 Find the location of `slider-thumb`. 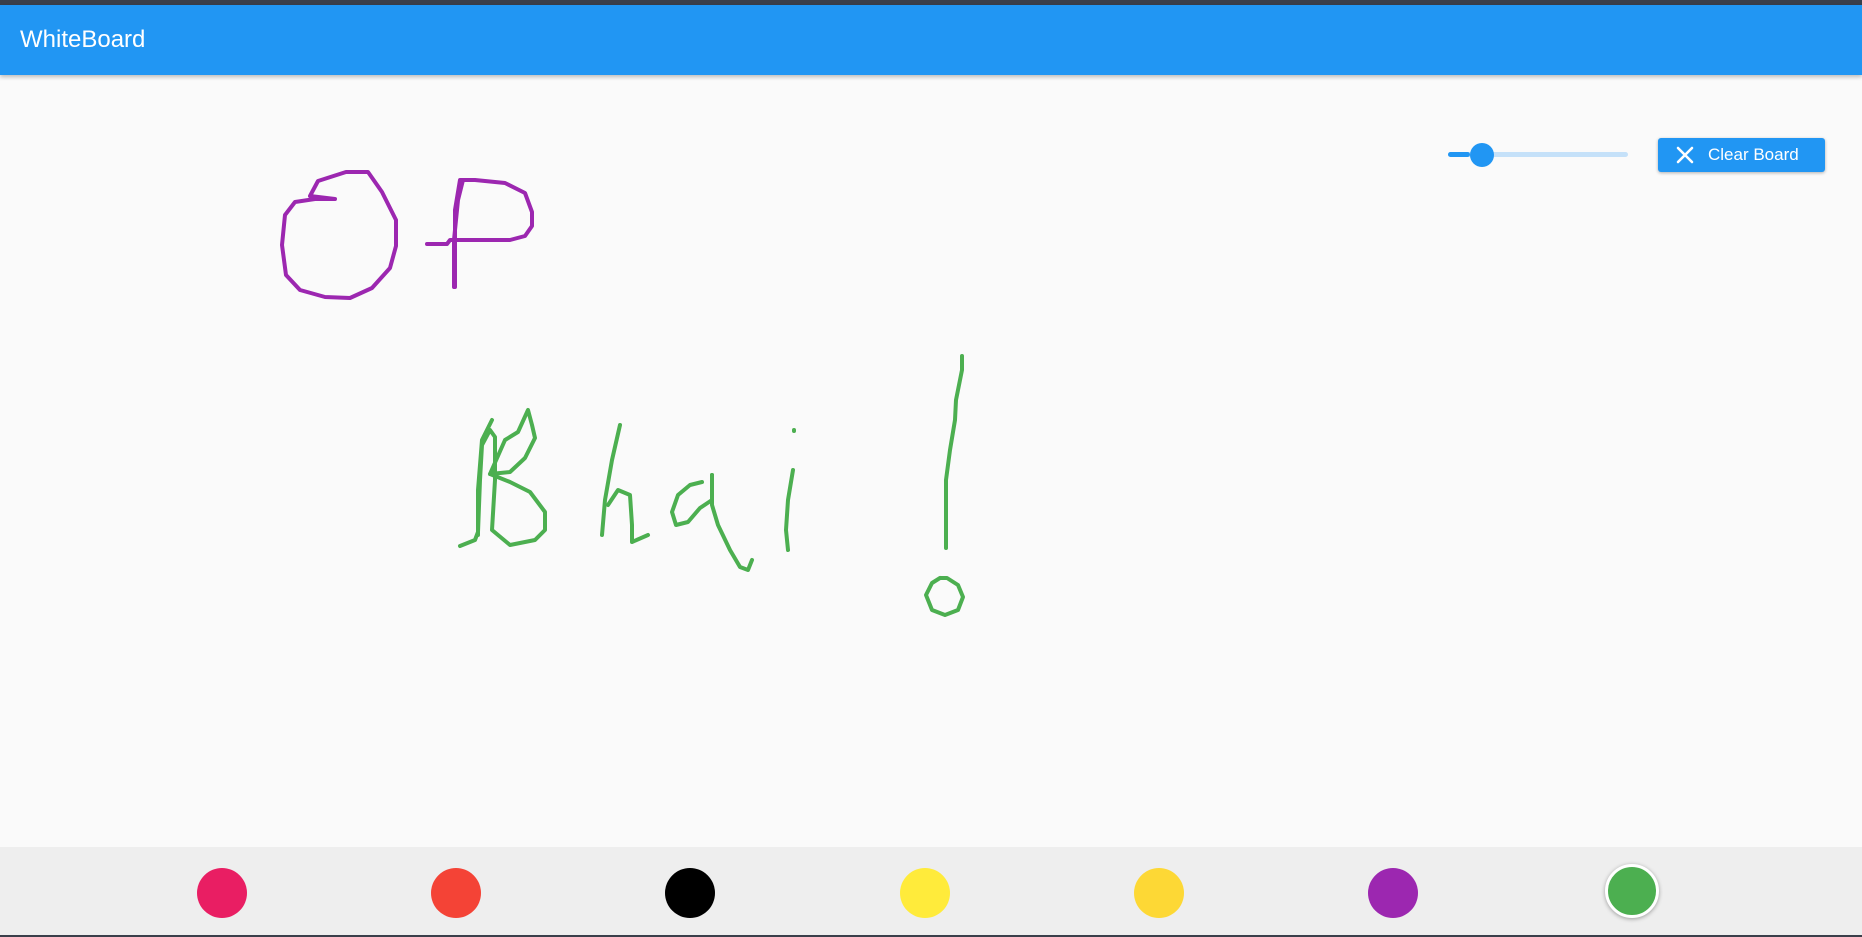

slider-thumb is located at coordinates (1481, 155).